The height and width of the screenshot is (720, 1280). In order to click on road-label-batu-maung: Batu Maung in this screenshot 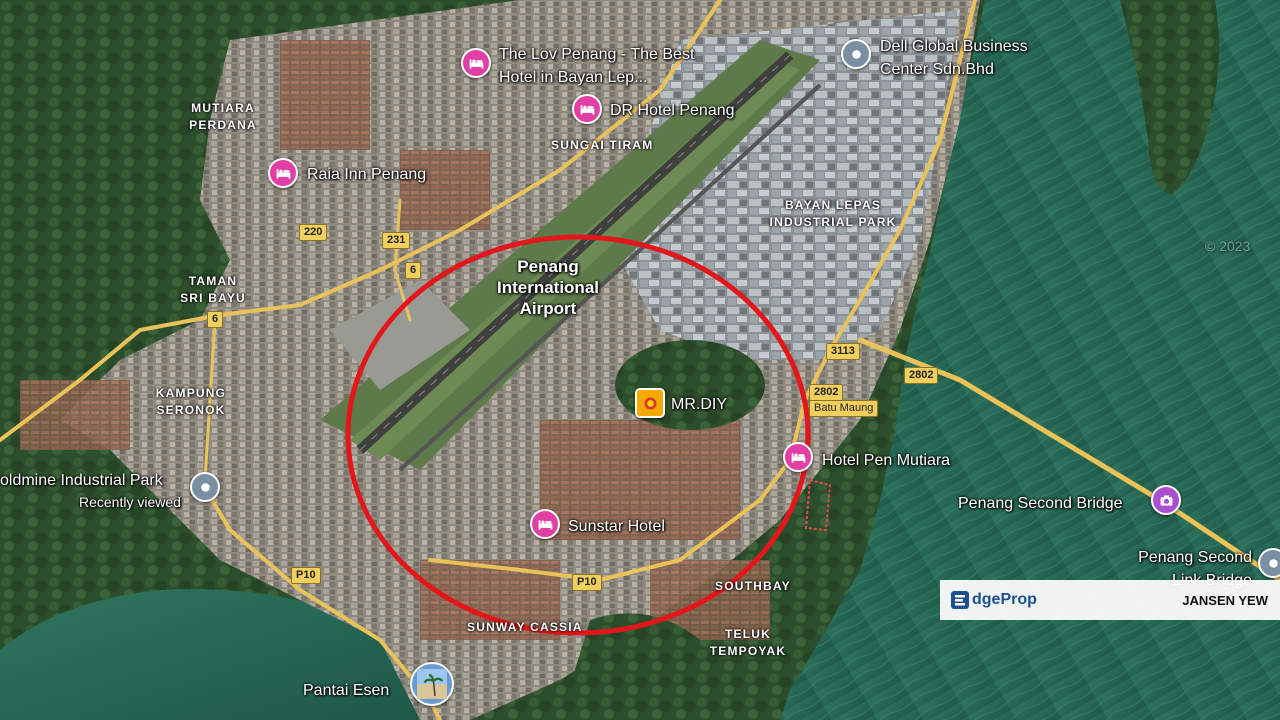, I will do `click(844, 408)`.